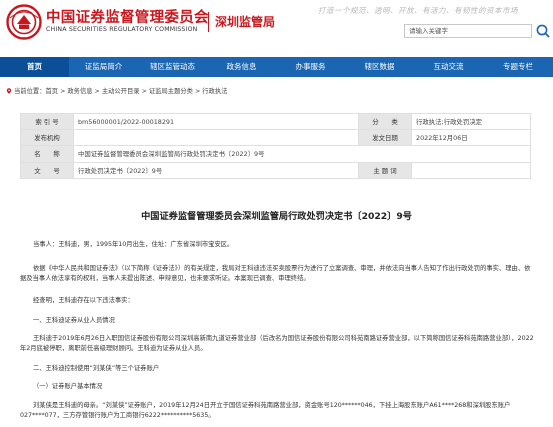 Image resolution: width=553 pixels, height=427 pixels. Describe the element at coordinates (96, 368) in the screenshot. I see `section-heading-2: 二、王科迪控制使用“刘某侠”等三个证券账户` at that location.